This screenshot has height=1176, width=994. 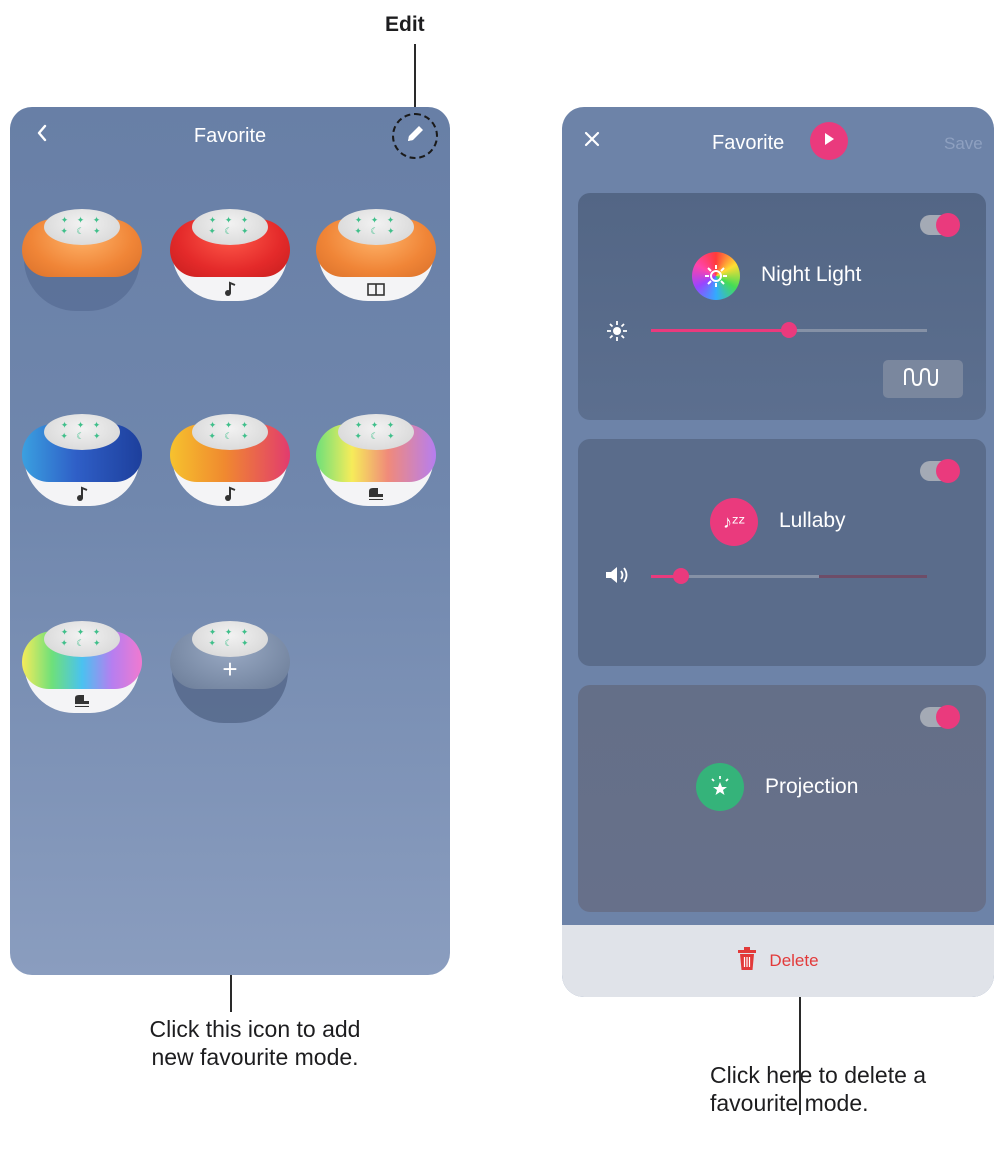 I want to click on favorite-device-4: ✦ ✦ ✦ ✦ ☾ ✦, so click(x=82, y=462).